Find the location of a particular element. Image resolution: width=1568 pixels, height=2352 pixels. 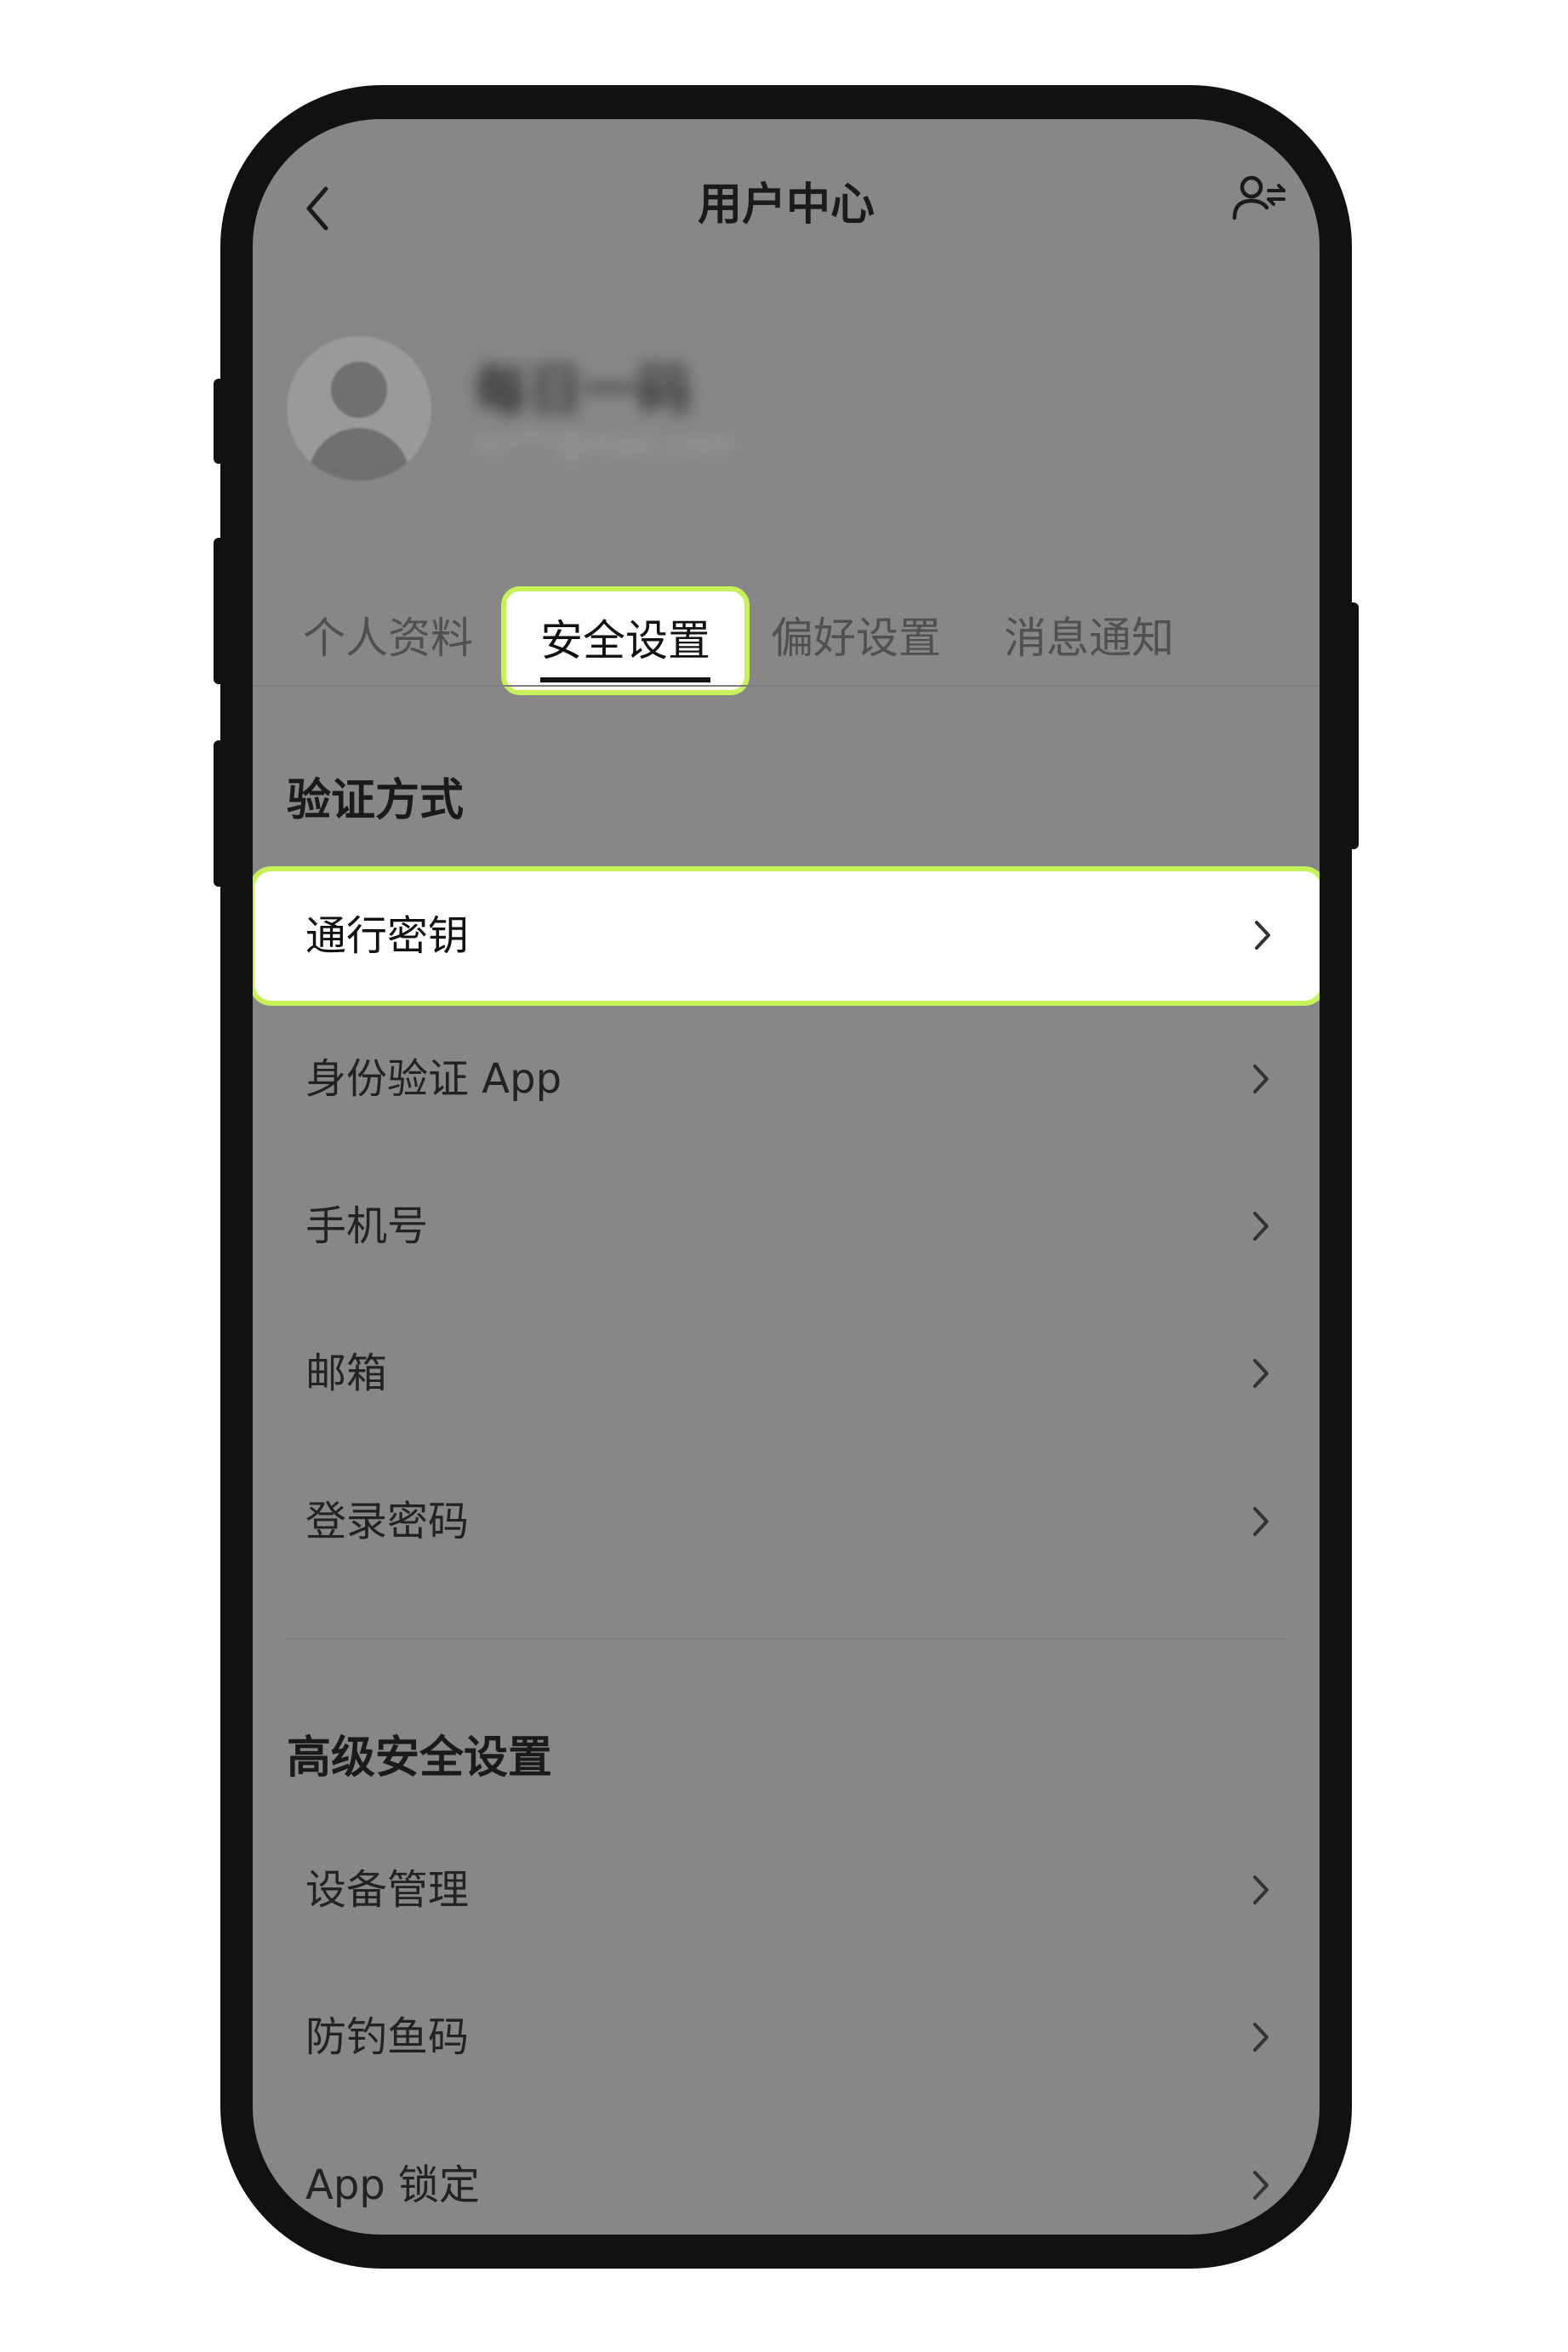

section-title-advanced: 高级安全设置 is located at coordinates (420, 1758).